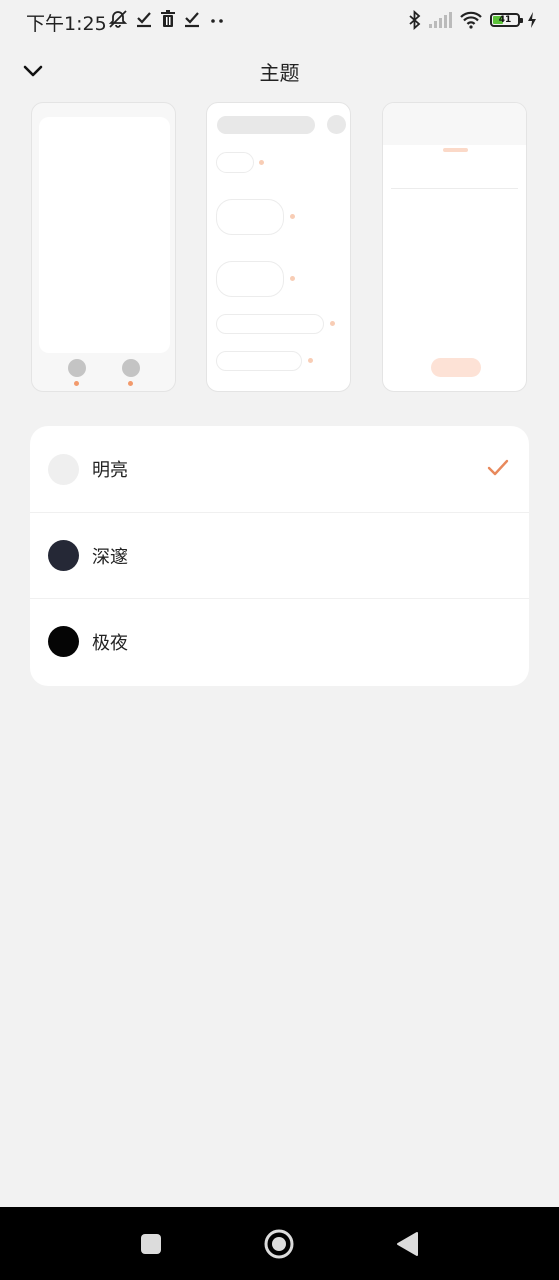 This screenshot has width=559, height=1280. I want to click on trash-icon, so click(168, 18).